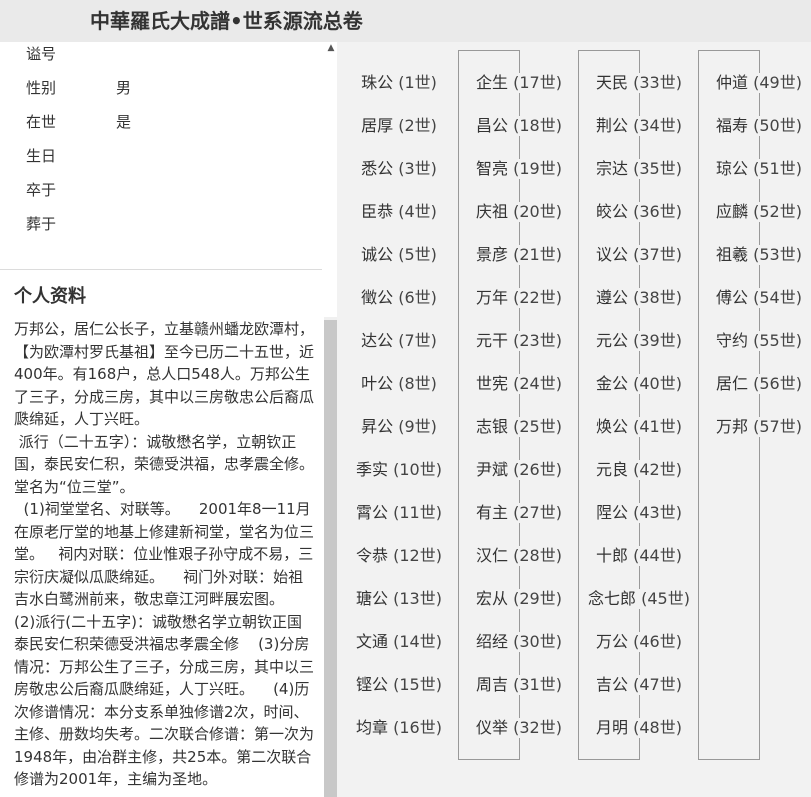  Describe the element at coordinates (519, 427) in the screenshot. I see `generation-entry: 志银 (25世)` at that location.